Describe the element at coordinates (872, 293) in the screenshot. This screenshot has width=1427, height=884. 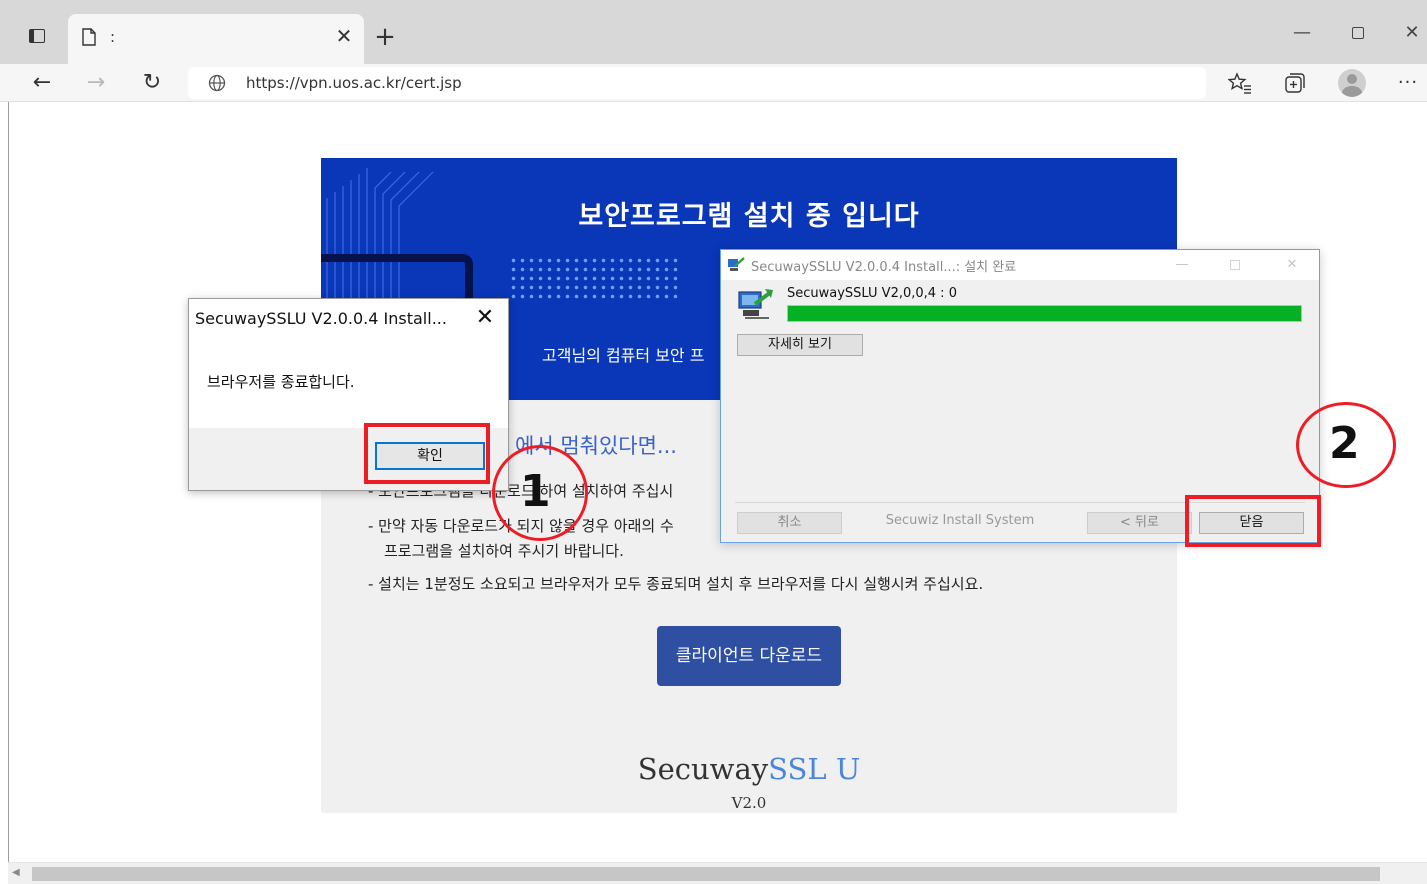
I see `installer-status: SecuwaySSLU V2,0,0,4 : 0` at that location.